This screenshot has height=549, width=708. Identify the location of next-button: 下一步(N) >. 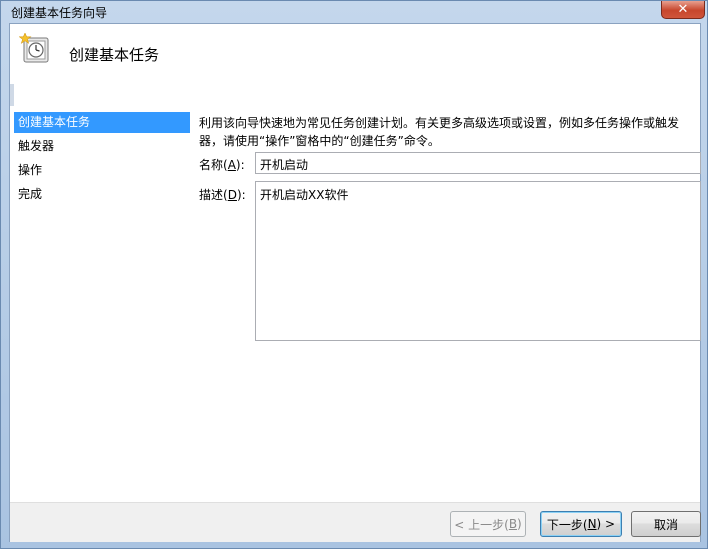
(581, 524).